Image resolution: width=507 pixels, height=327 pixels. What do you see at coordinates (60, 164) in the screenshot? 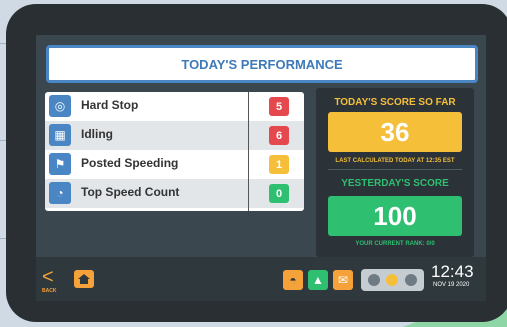
I see `speed-sign-icon: ⚑` at bounding box center [60, 164].